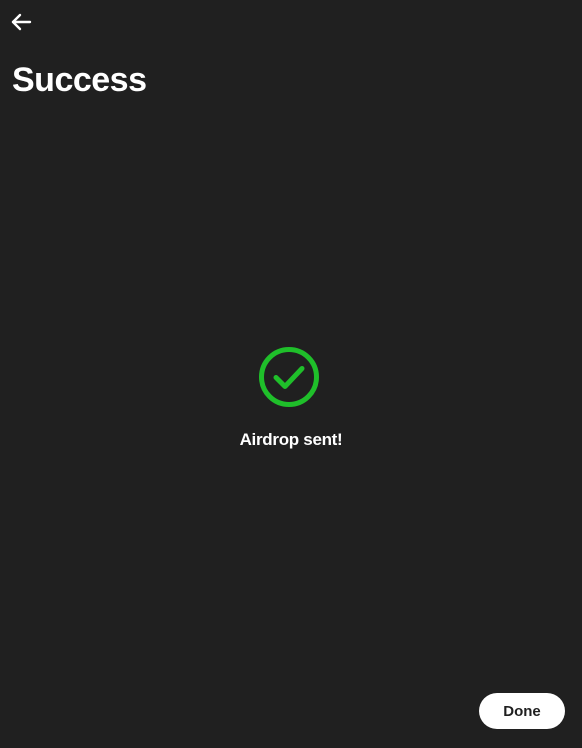 This screenshot has height=748, width=582. I want to click on done-button: Done, so click(522, 711).